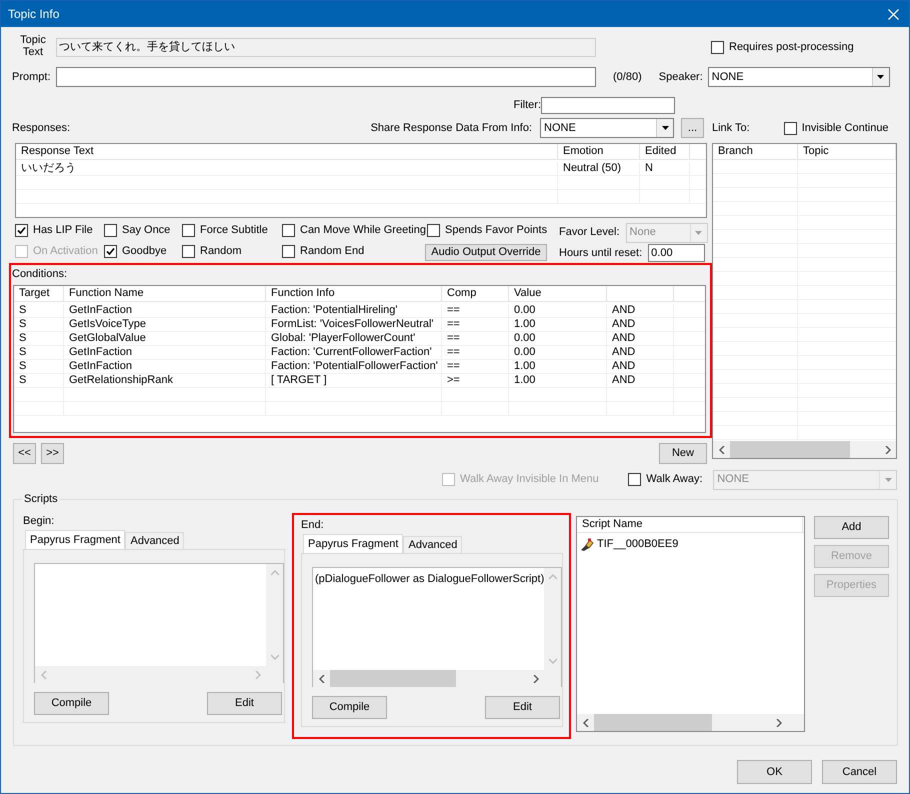 This screenshot has width=910, height=794. What do you see at coordinates (143, 230) in the screenshot?
I see `checkbox: Say Once` at bounding box center [143, 230].